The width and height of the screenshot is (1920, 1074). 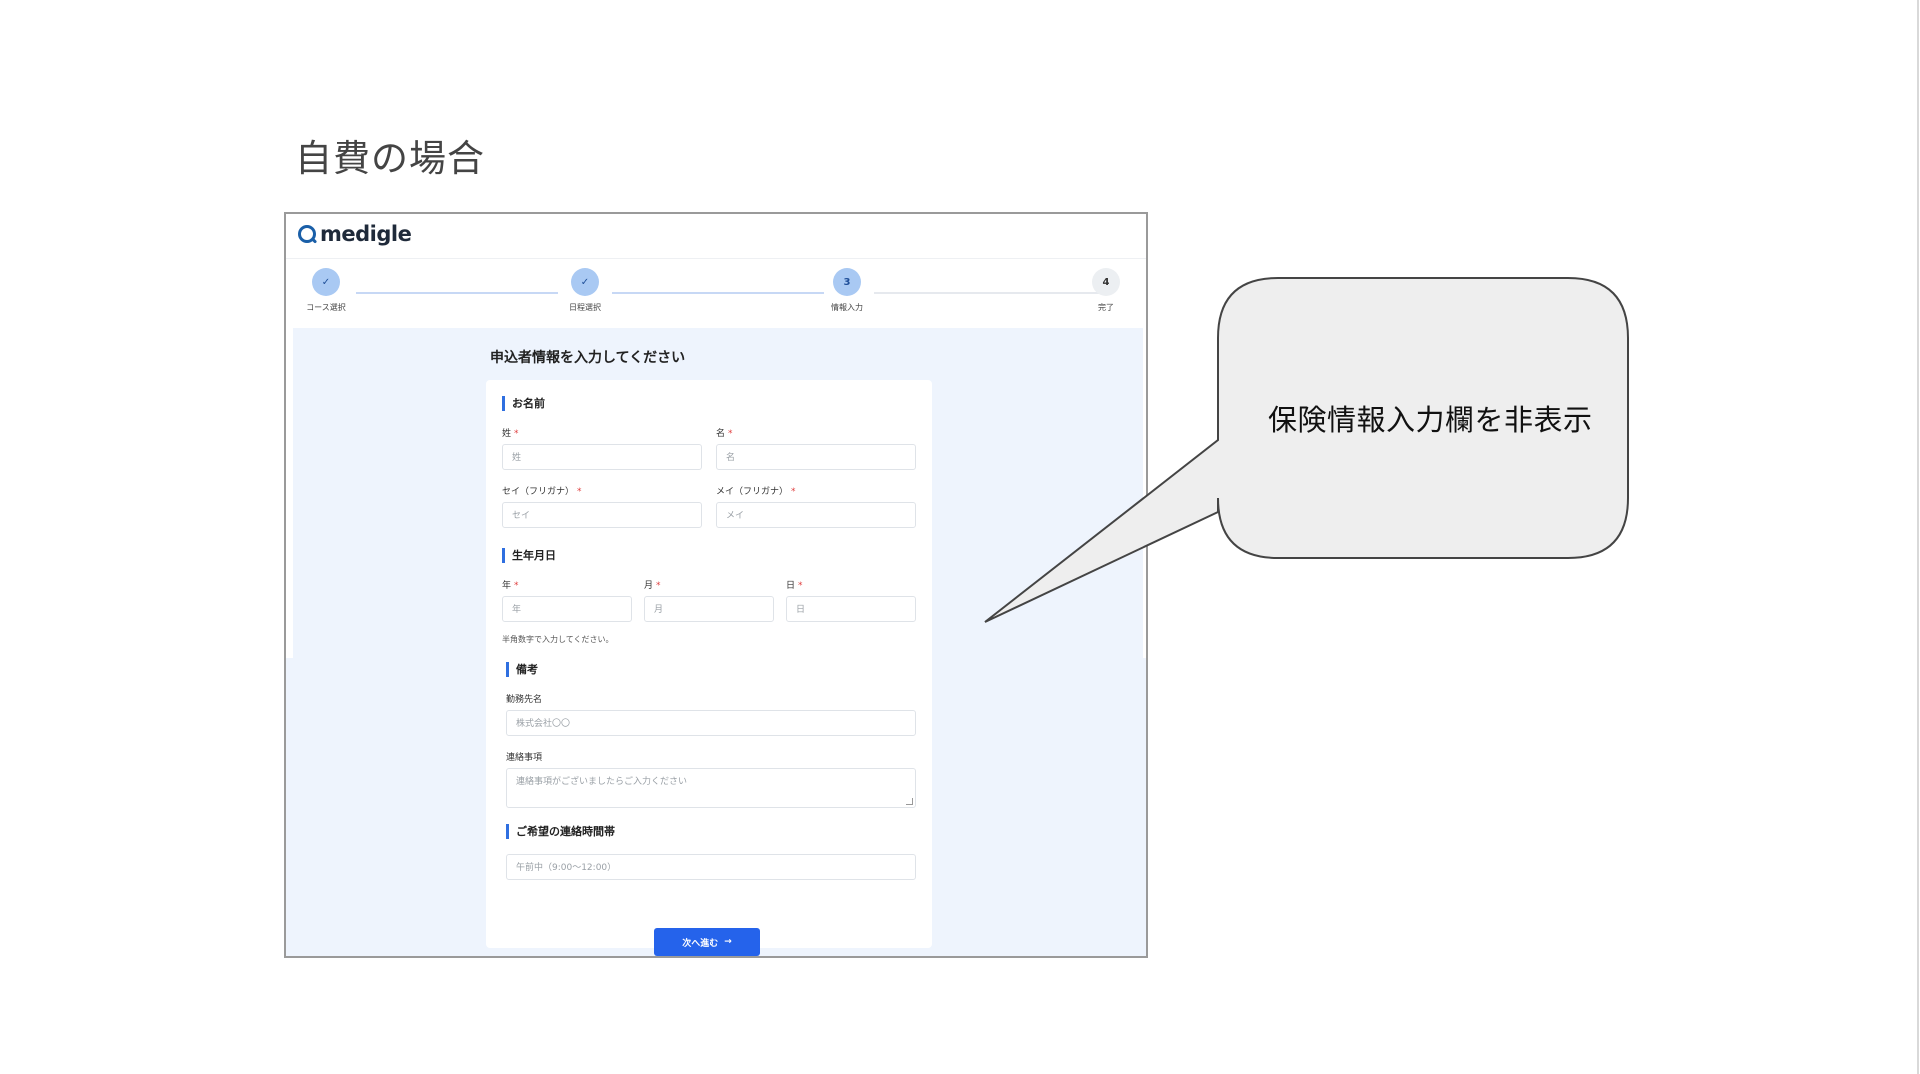 I want to click on contact-notes-placeholder: 連絡事項がございましたらご入力ください, so click(x=602, y=782).